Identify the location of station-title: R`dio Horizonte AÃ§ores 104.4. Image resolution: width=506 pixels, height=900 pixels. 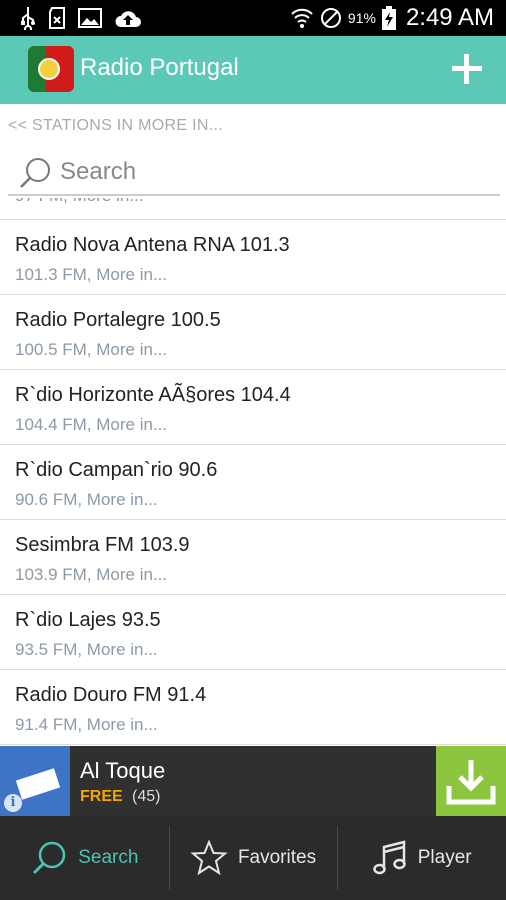
(153, 395).